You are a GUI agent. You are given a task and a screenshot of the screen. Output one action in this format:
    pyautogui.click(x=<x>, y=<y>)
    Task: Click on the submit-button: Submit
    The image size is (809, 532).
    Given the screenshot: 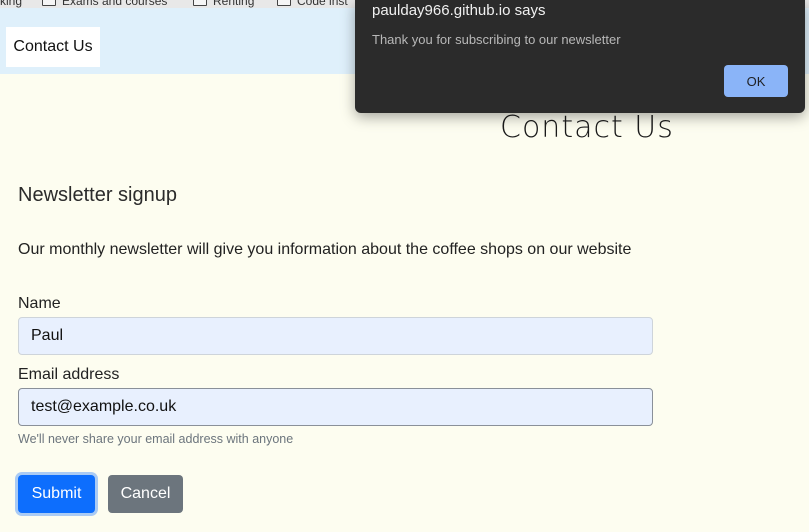 What is the action you would take?
    pyautogui.click(x=56, y=494)
    